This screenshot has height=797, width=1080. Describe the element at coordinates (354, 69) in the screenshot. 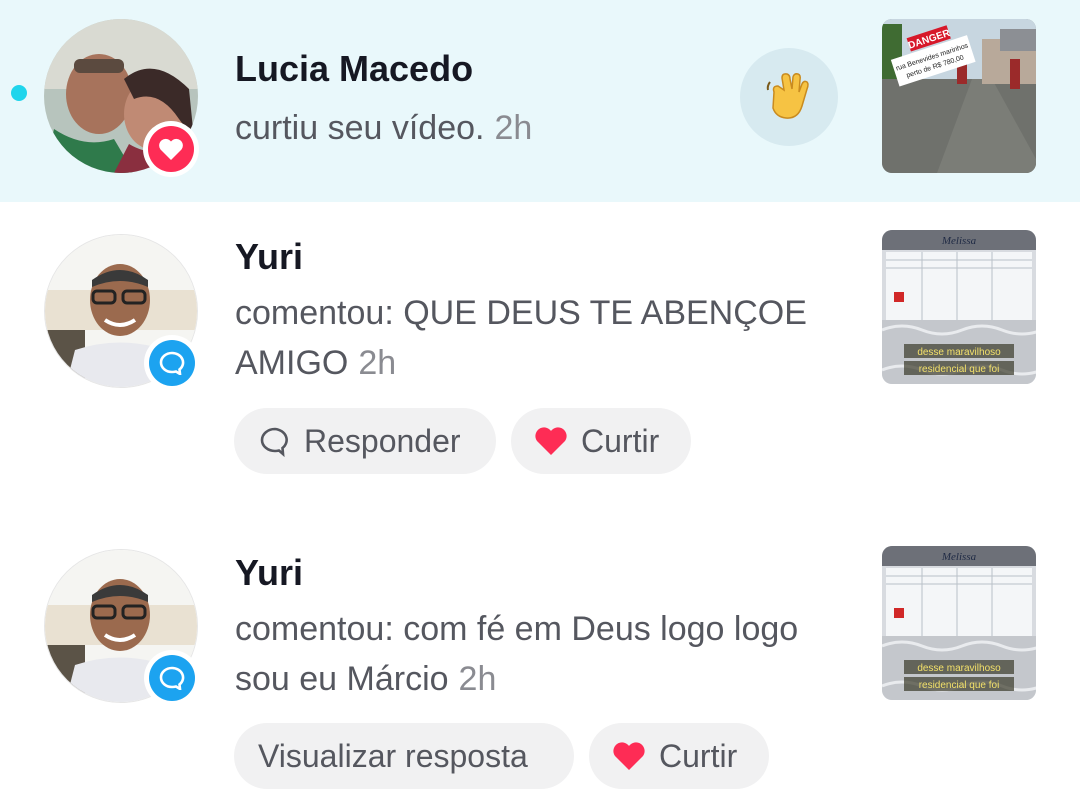

I see `user-name: Lucia Macedo` at that location.